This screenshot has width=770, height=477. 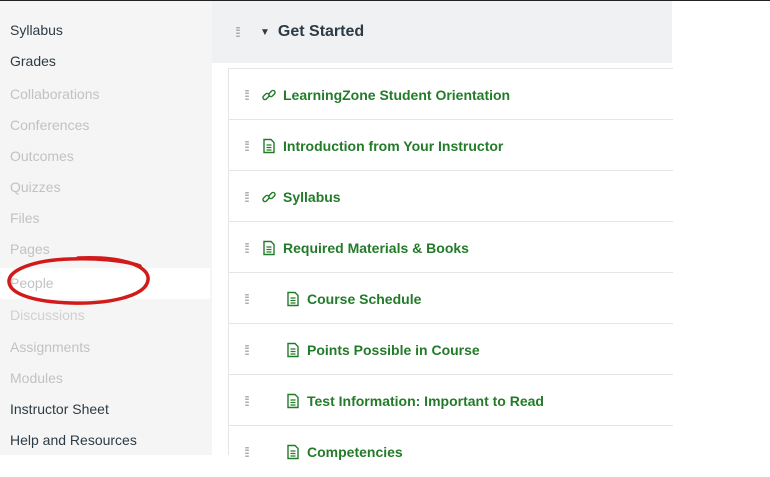 I want to click on module-item: ⁞⁞ Points Possible in Course, so click(x=451, y=349).